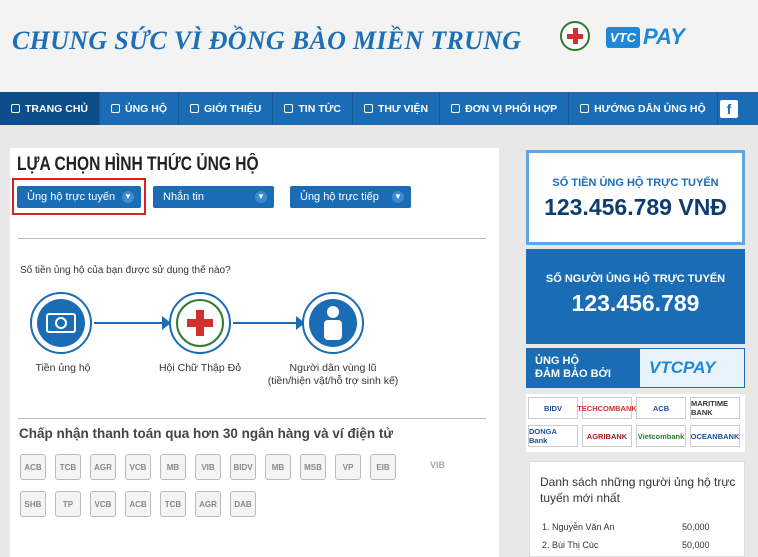 This screenshot has width=758, height=557. Describe the element at coordinates (289, 108) in the screenshot. I see `news-icon` at that location.